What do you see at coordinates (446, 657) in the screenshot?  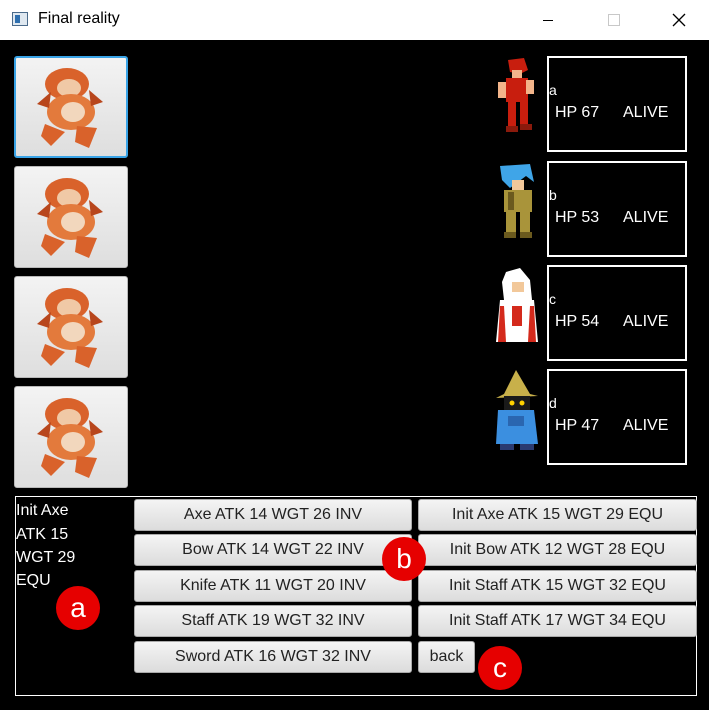 I see `back-button: back` at bounding box center [446, 657].